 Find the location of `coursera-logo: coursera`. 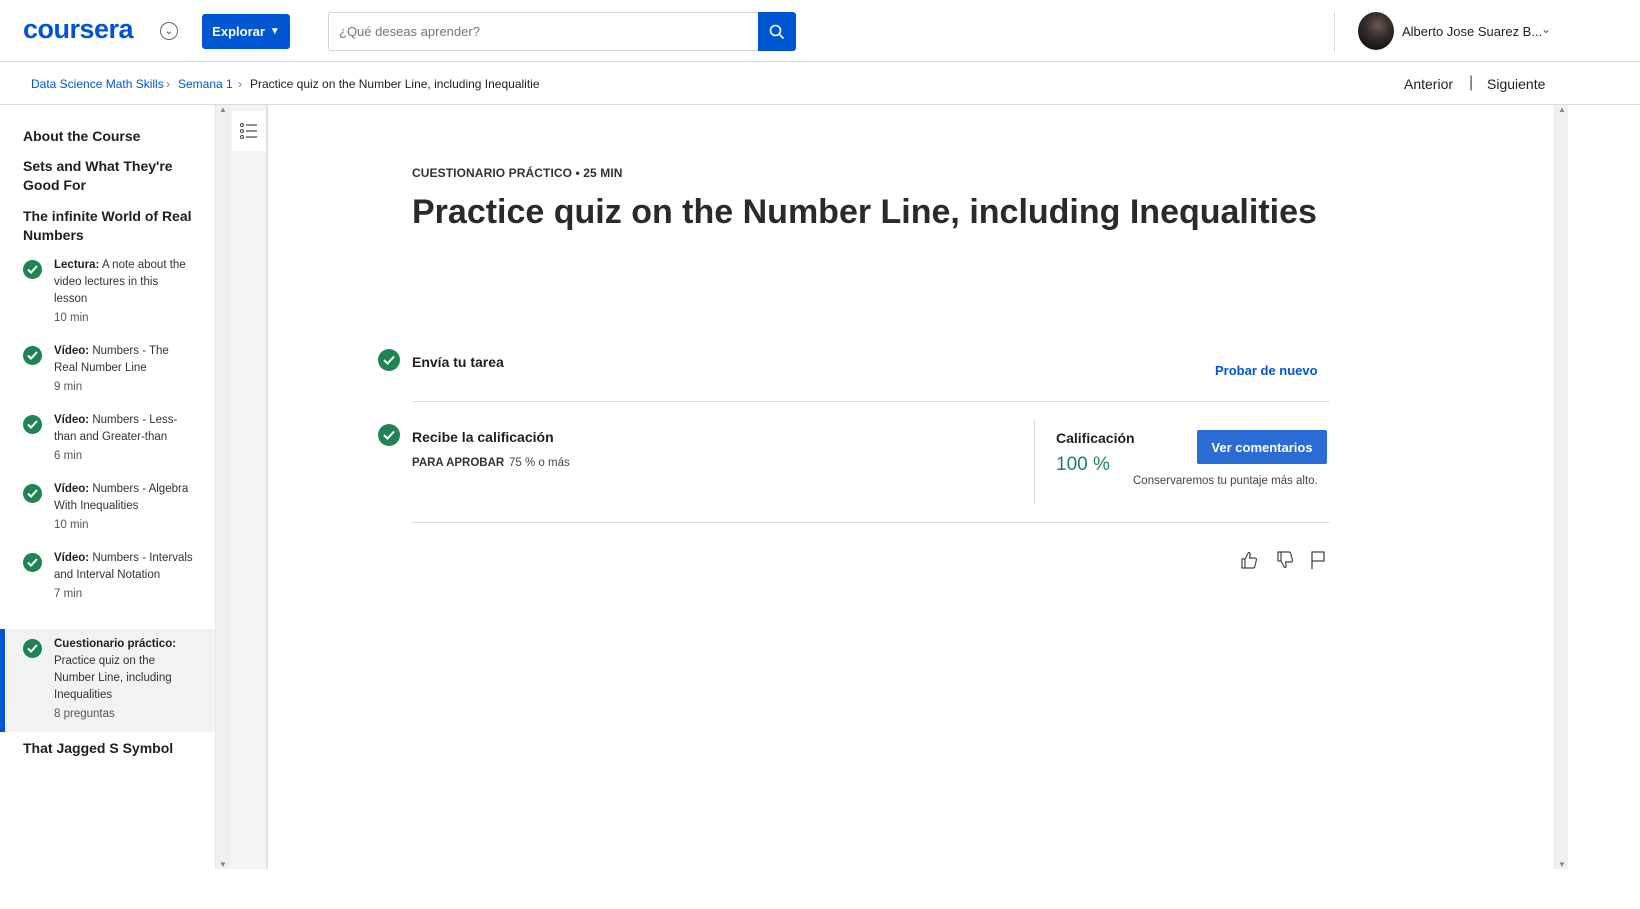

coursera-logo: coursera is located at coordinates (78, 29).